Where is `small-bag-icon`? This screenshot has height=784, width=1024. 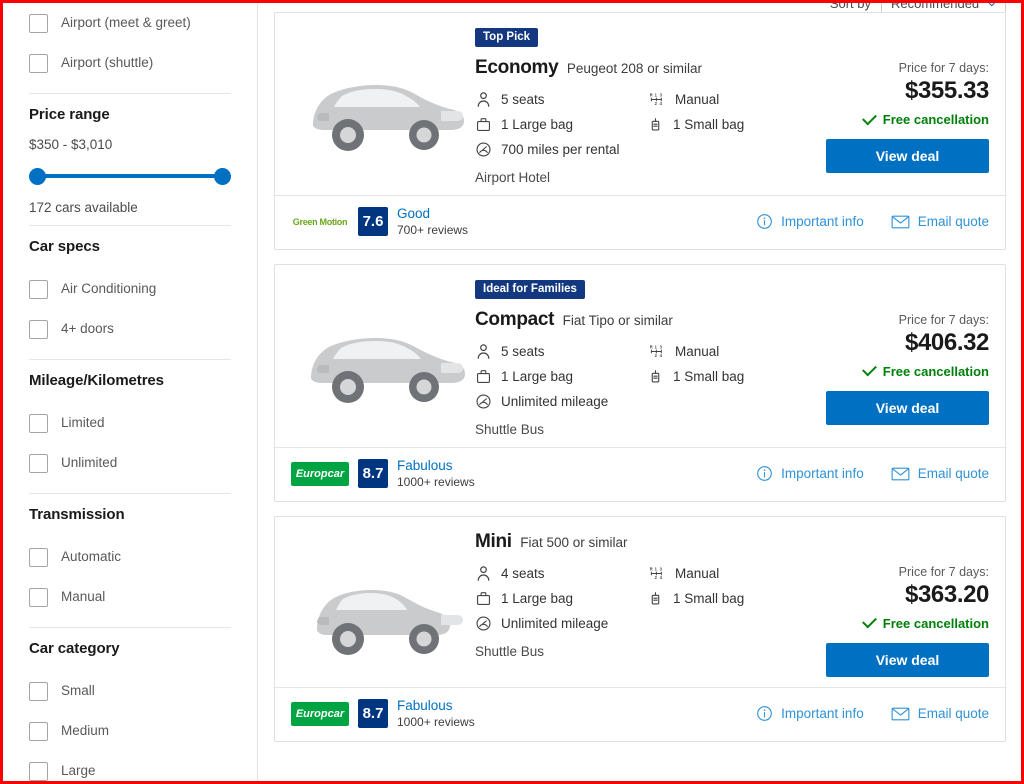
small-bag-icon is located at coordinates (655, 124).